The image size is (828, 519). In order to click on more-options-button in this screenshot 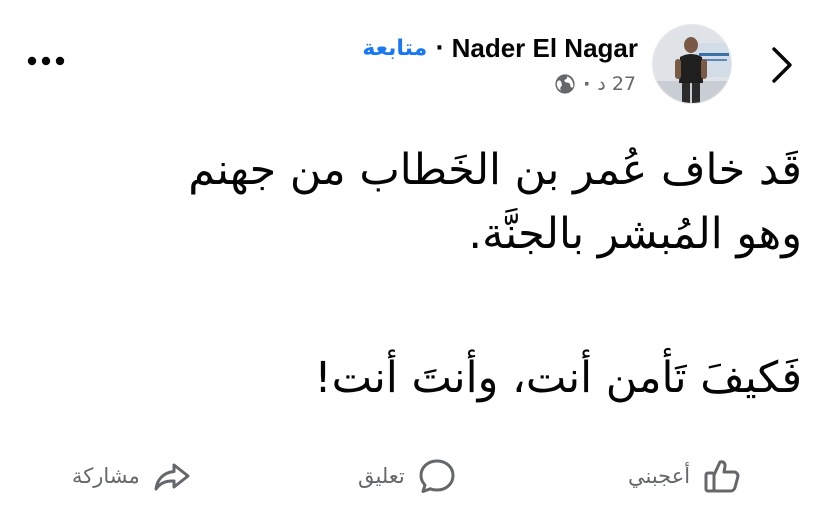, I will do `click(46, 61)`.